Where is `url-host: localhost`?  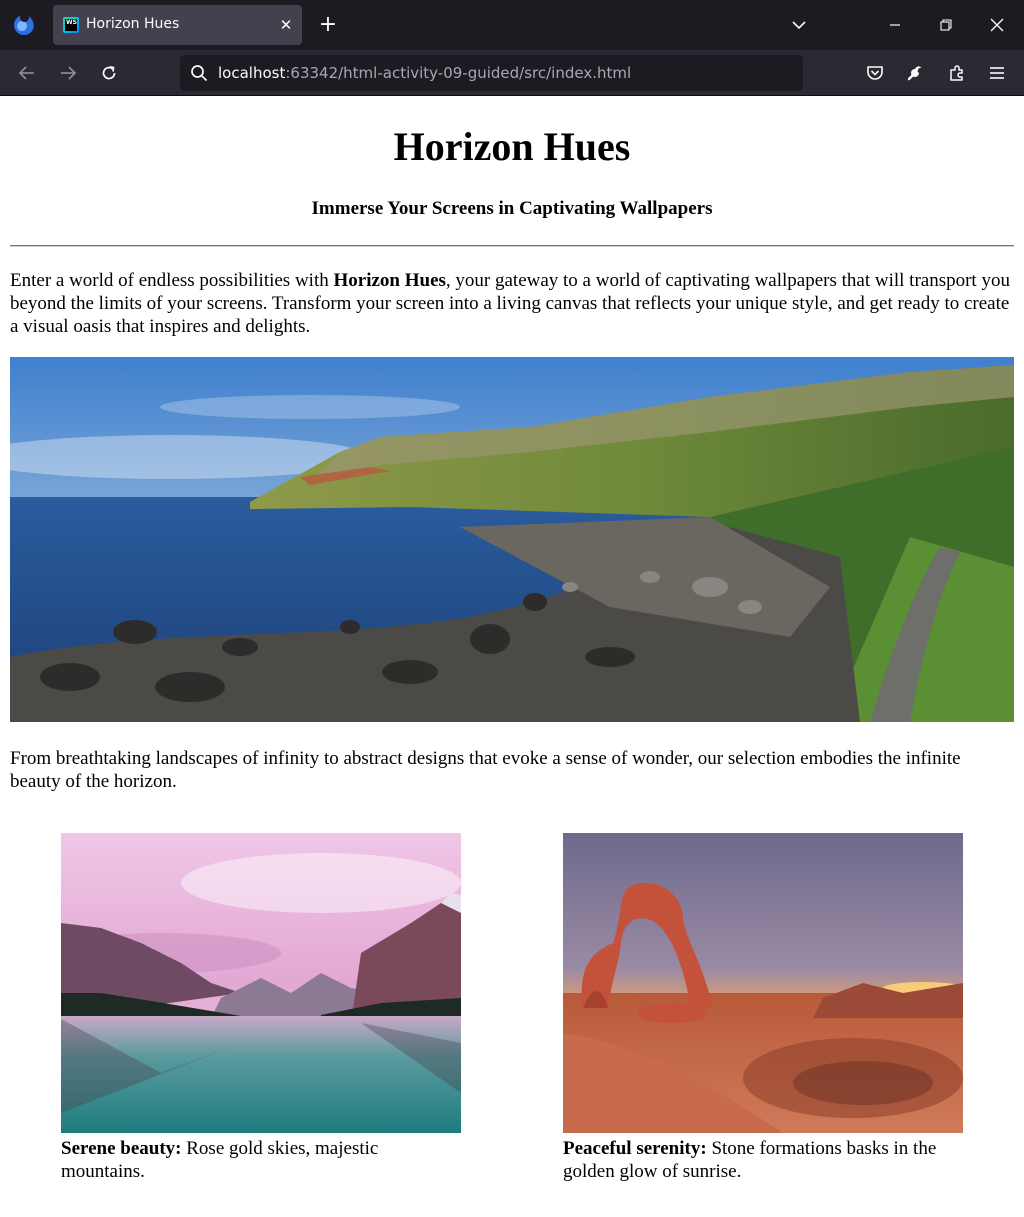 url-host: localhost is located at coordinates (252, 73).